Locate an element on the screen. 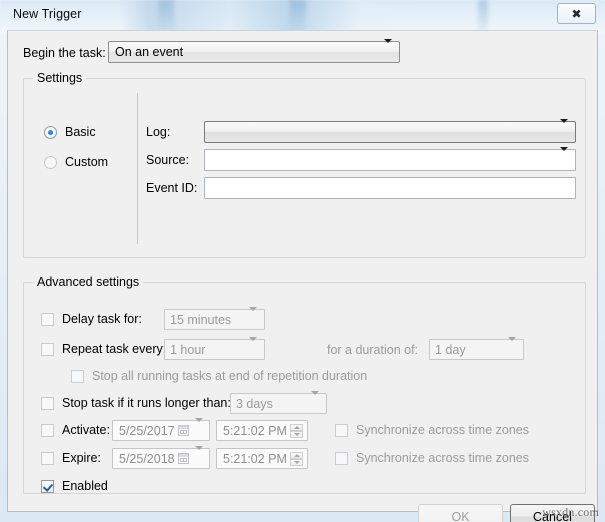 This screenshot has height=522, width=605. duration-combobox: 1 day is located at coordinates (476, 348).